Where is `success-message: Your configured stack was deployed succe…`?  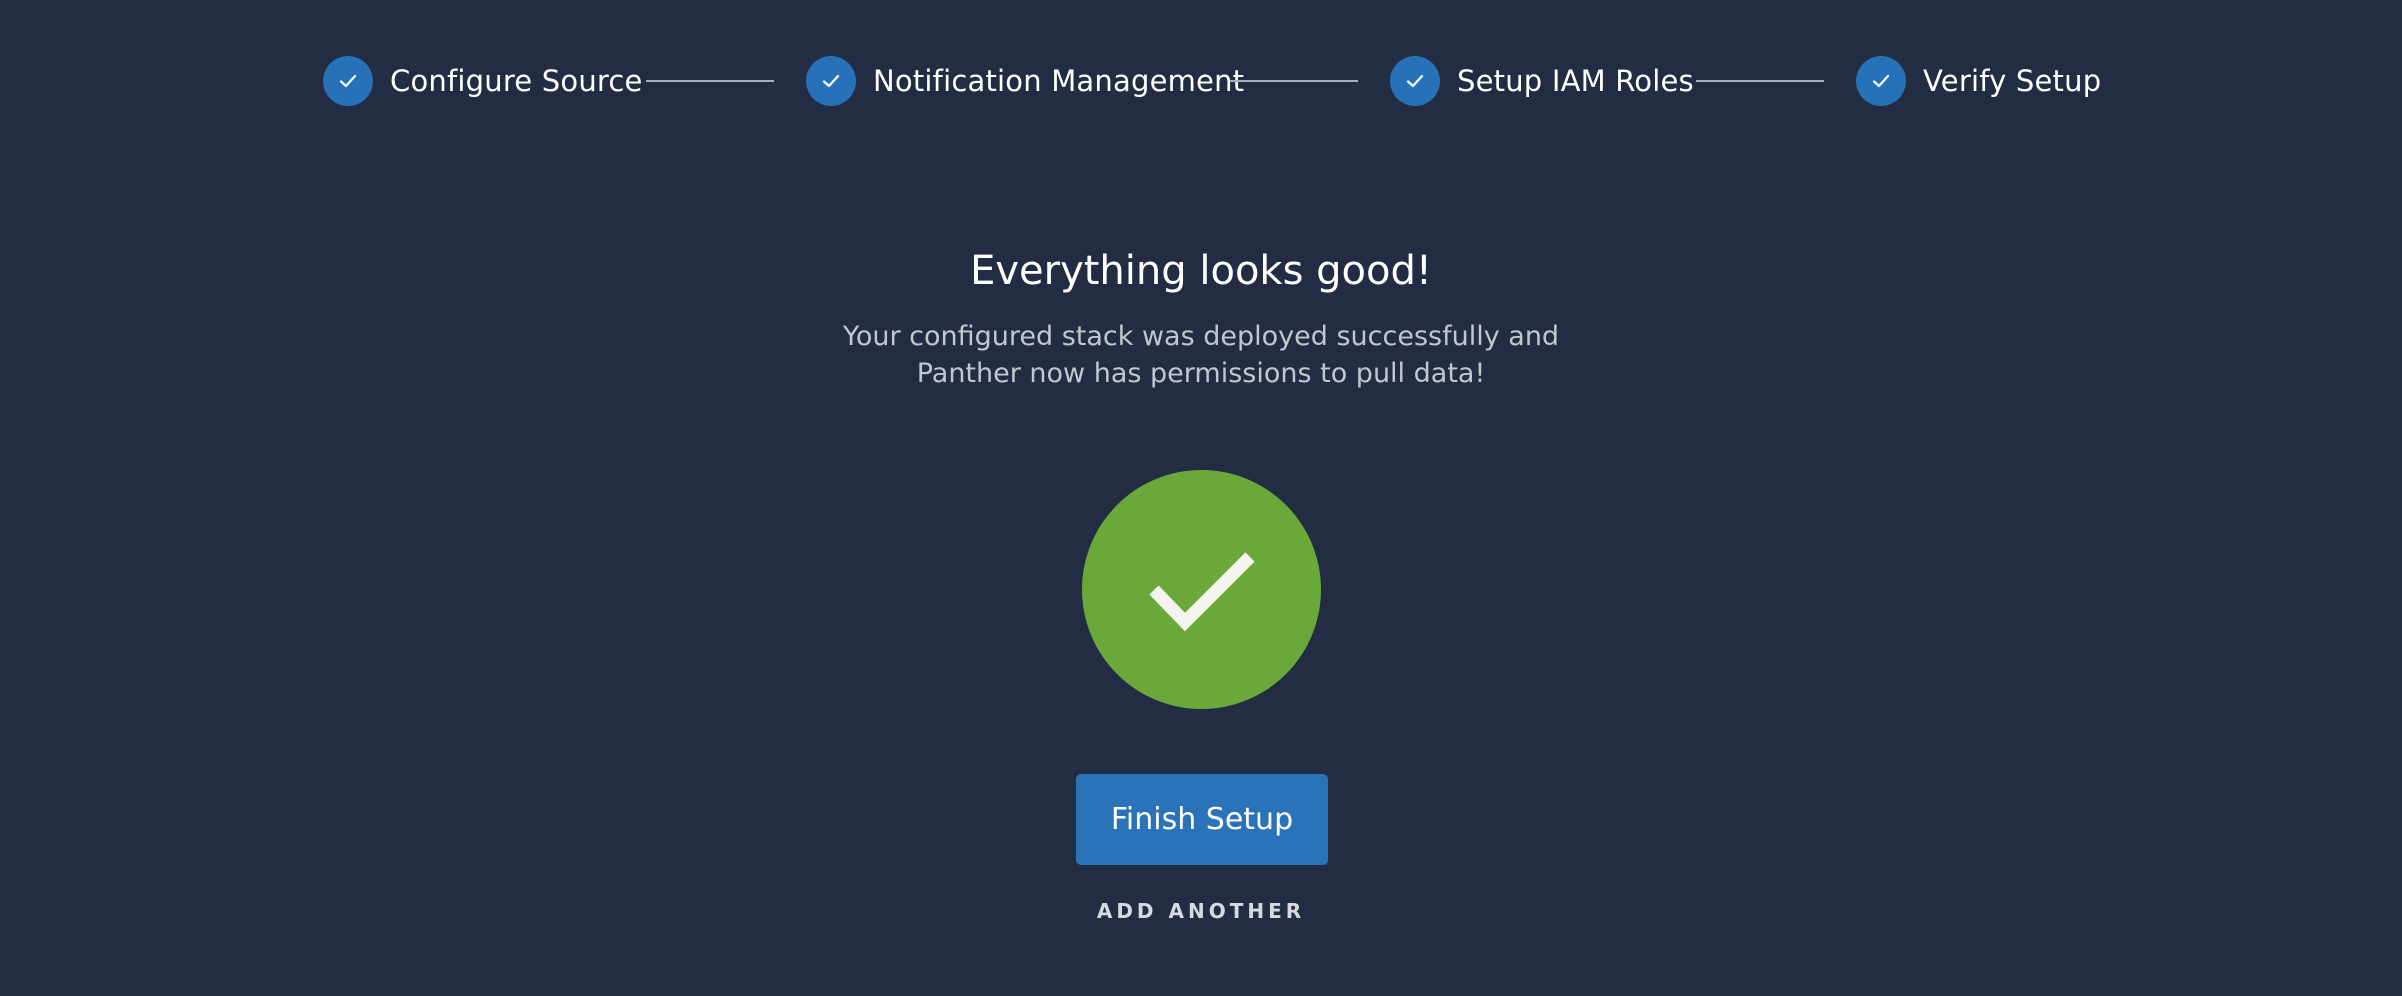
success-message: Your configured stack was deployed succe… is located at coordinates (1201, 355).